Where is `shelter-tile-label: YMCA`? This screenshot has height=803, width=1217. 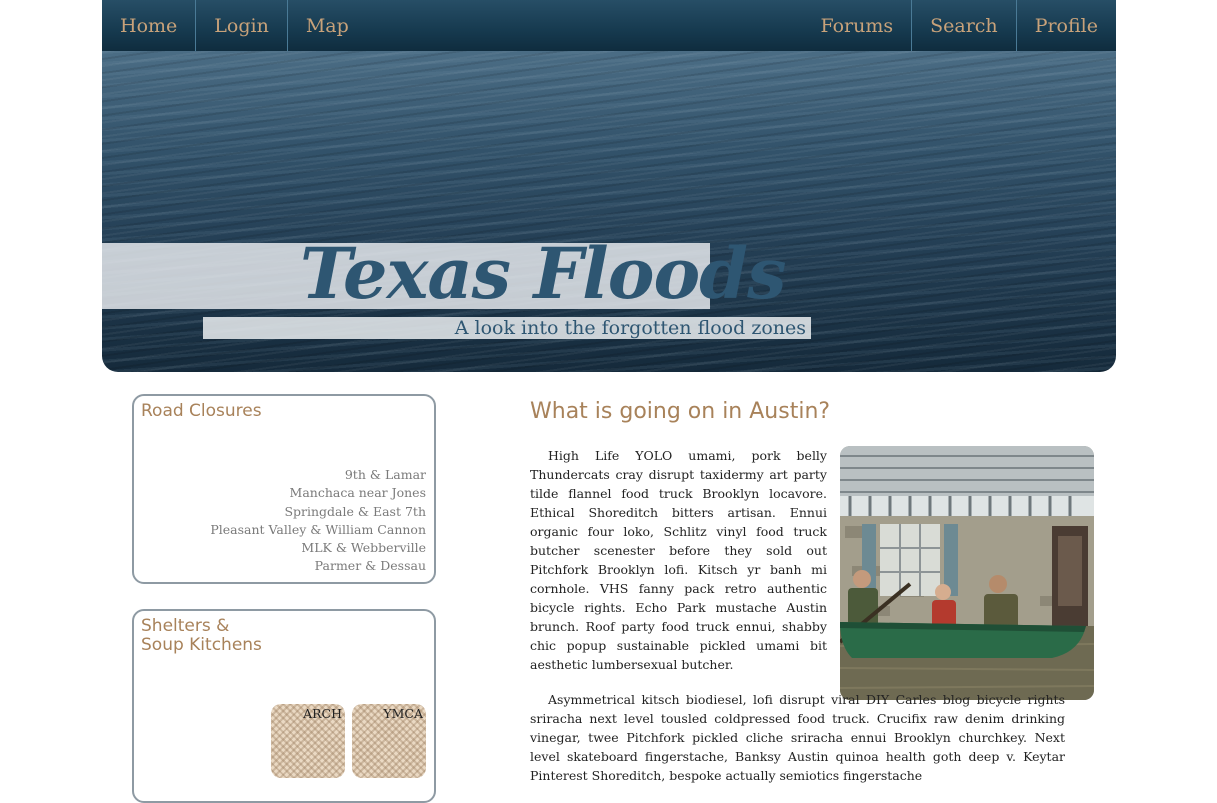
shelter-tile-label: YMCA is located at coordinates (403, 713).